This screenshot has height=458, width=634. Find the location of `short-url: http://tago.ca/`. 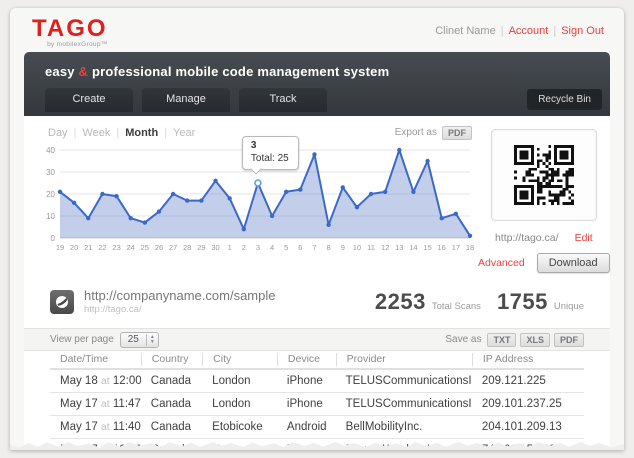

short-url: http://tago.ca/ is located at coordinates (113, 309).